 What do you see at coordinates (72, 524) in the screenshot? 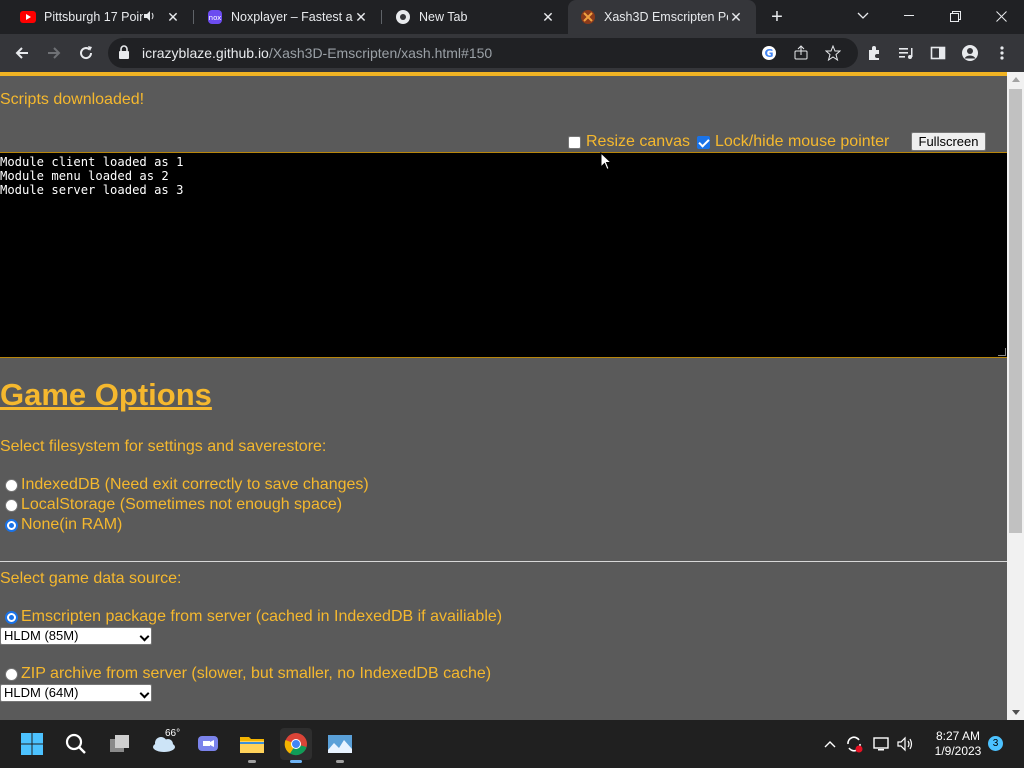
I see `radio-label: None(in RAM)` at bounding box center [72, 524].